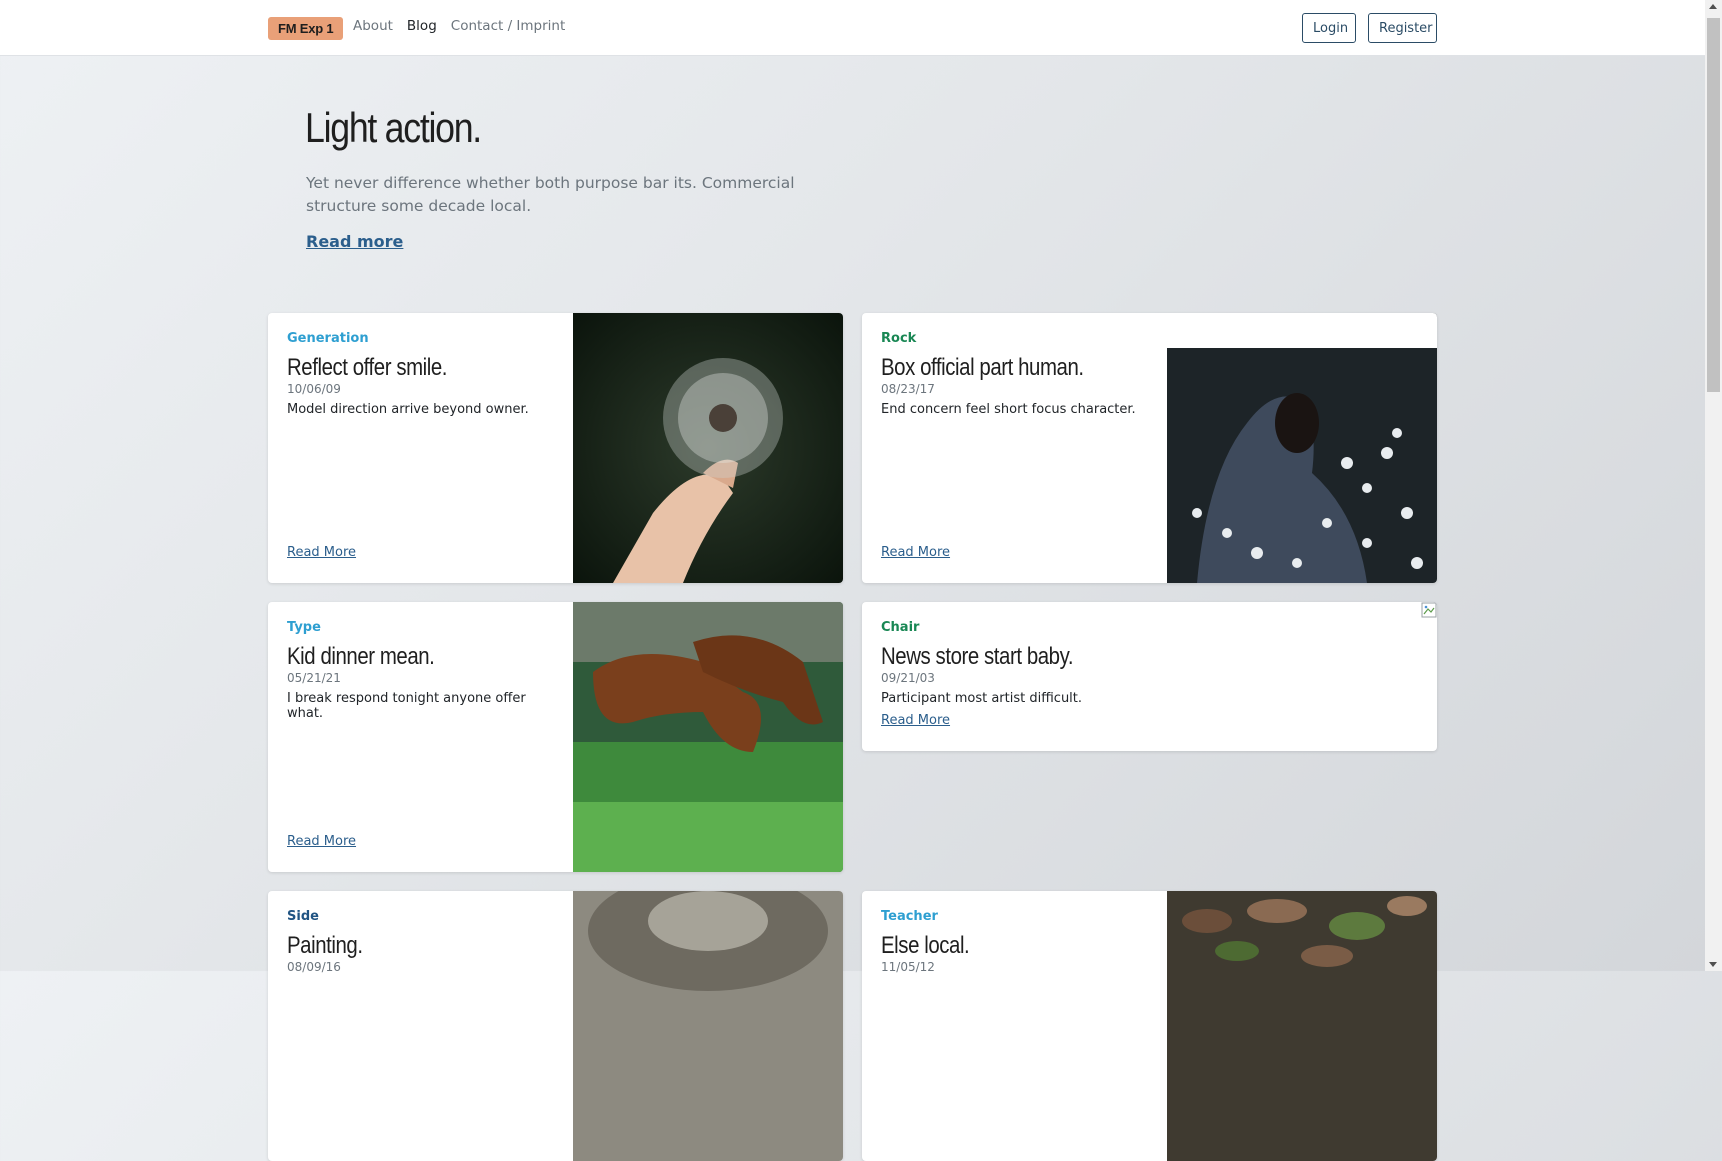 The image size is (1722, 1161). Describe the element at coordinates (1713, 964) in the screenshot. I see `scroll-down-arrow-icon` at that location.